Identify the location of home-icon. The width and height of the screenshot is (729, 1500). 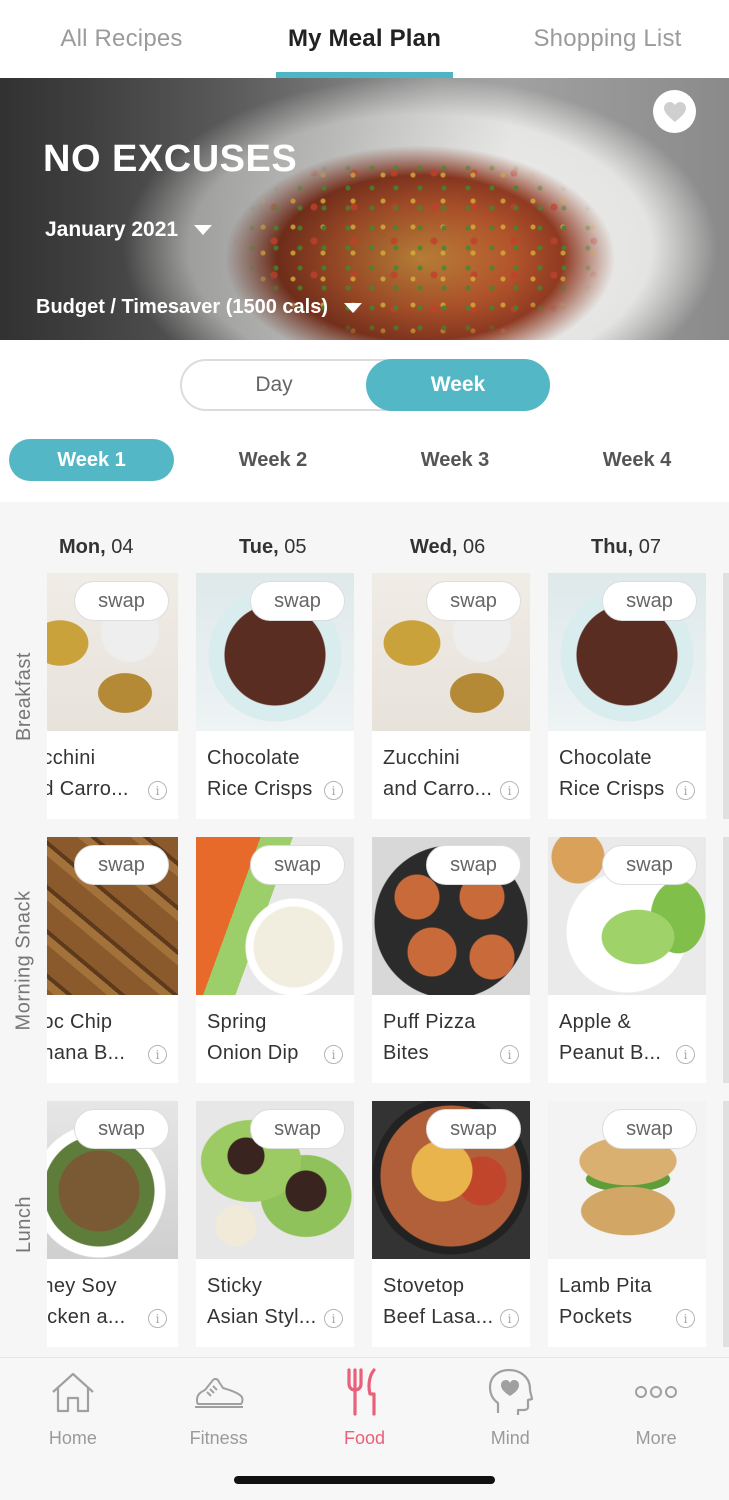
(73, 1392).